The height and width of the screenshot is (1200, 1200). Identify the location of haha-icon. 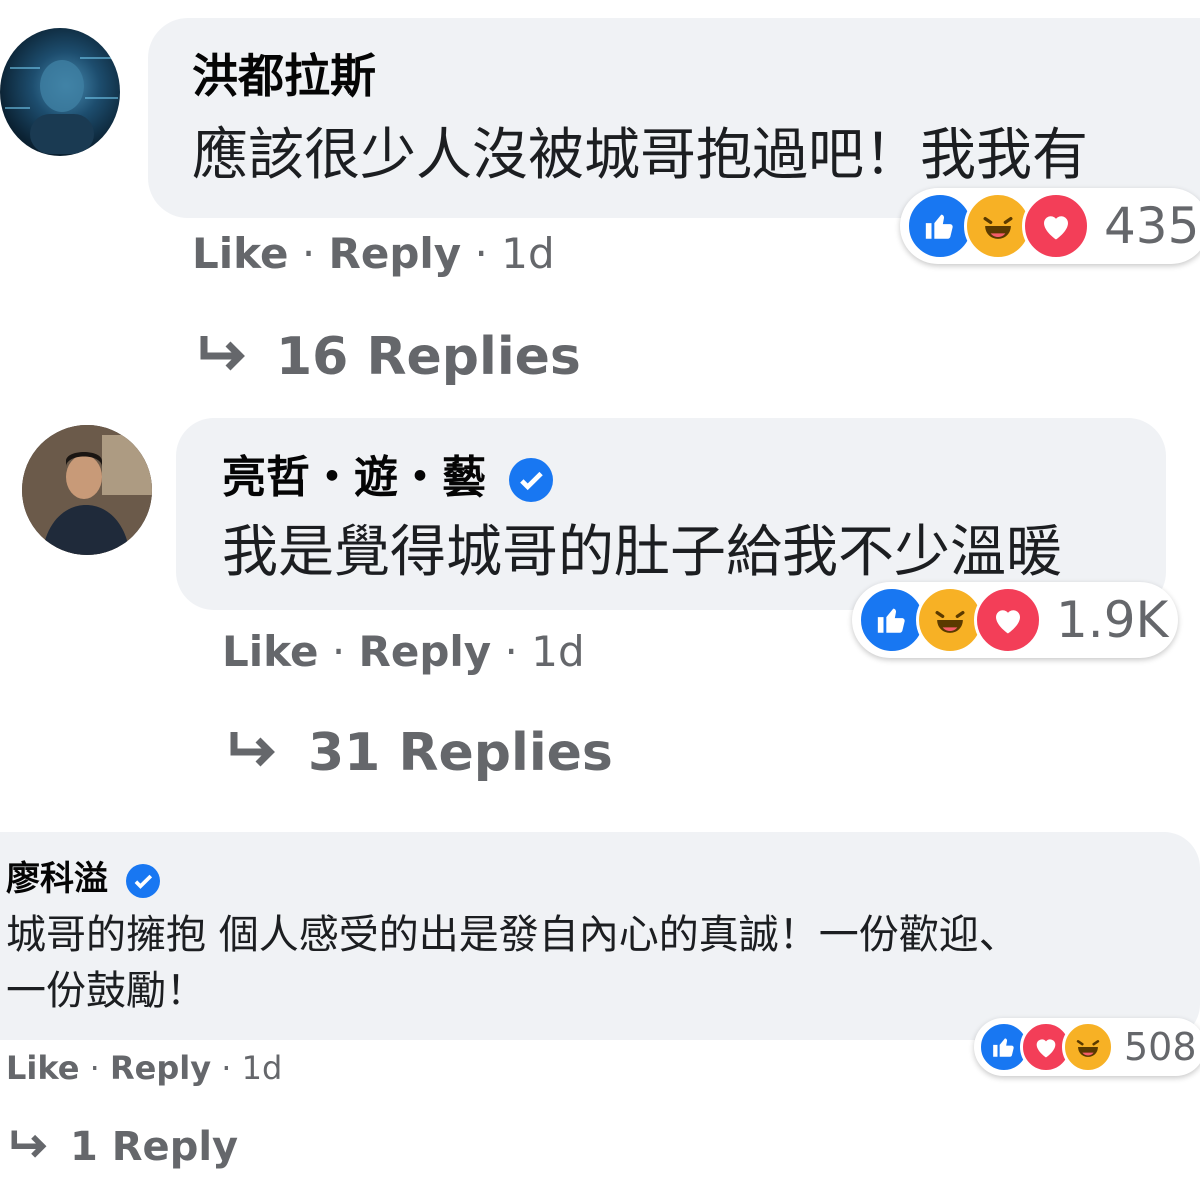
(1088, 1047).